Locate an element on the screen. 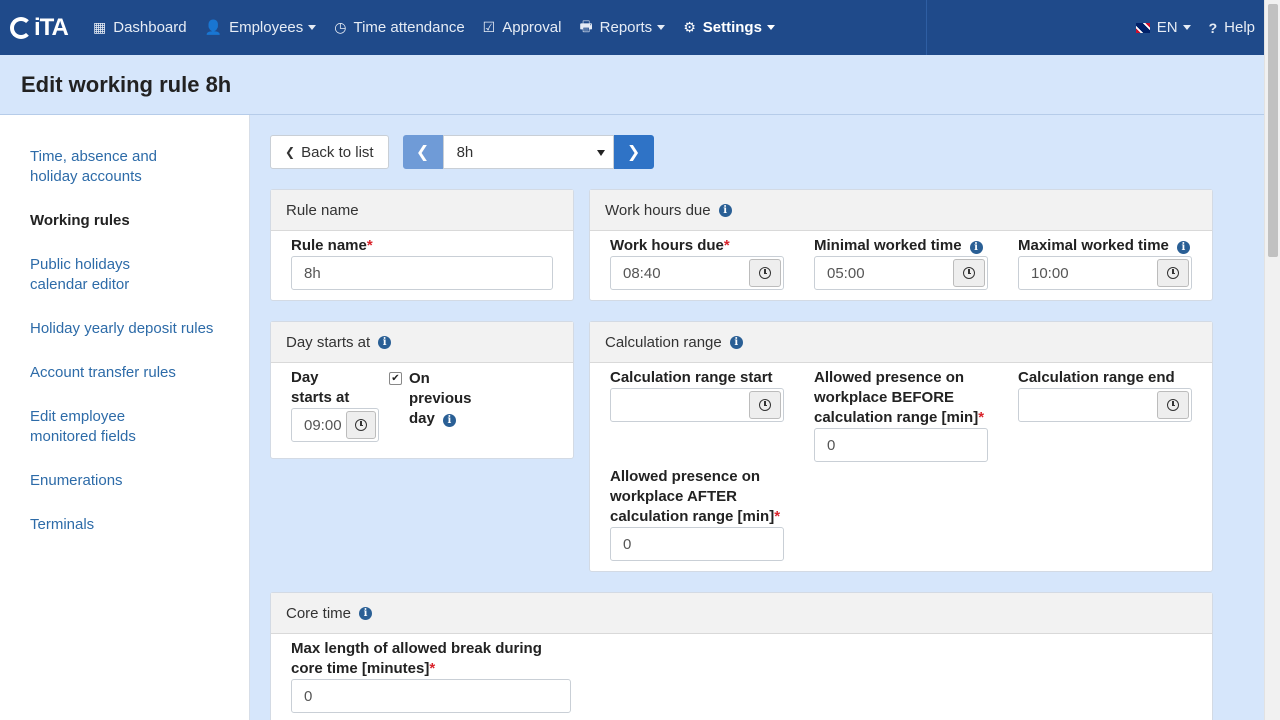  next-rule-button: ❯ is located at coordinates (633, 152).